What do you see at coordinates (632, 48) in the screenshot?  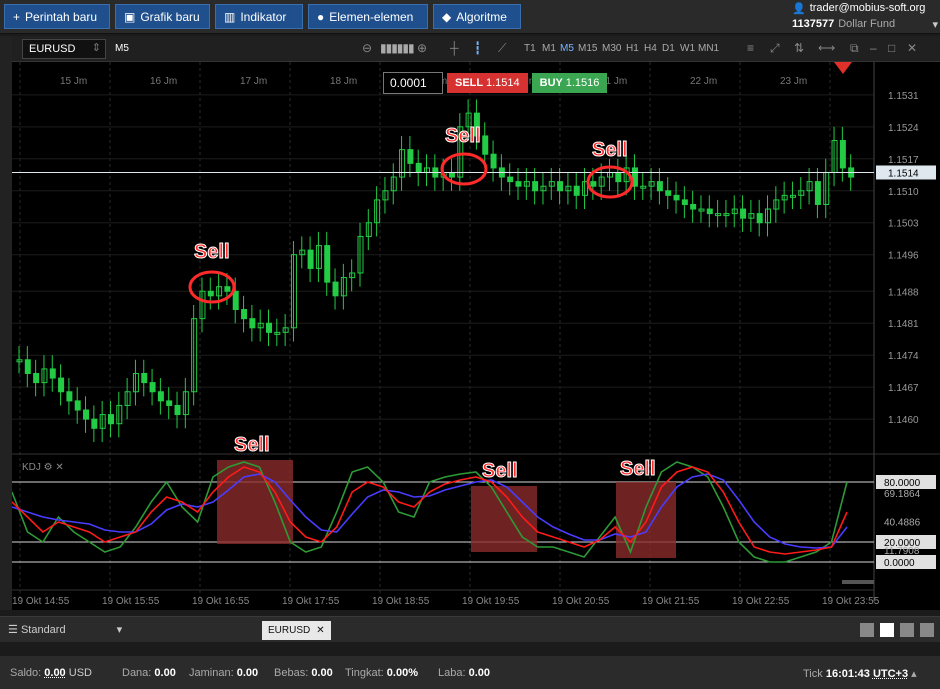 I see `timeframe-h1: H1` at bounding box center [632, 48].